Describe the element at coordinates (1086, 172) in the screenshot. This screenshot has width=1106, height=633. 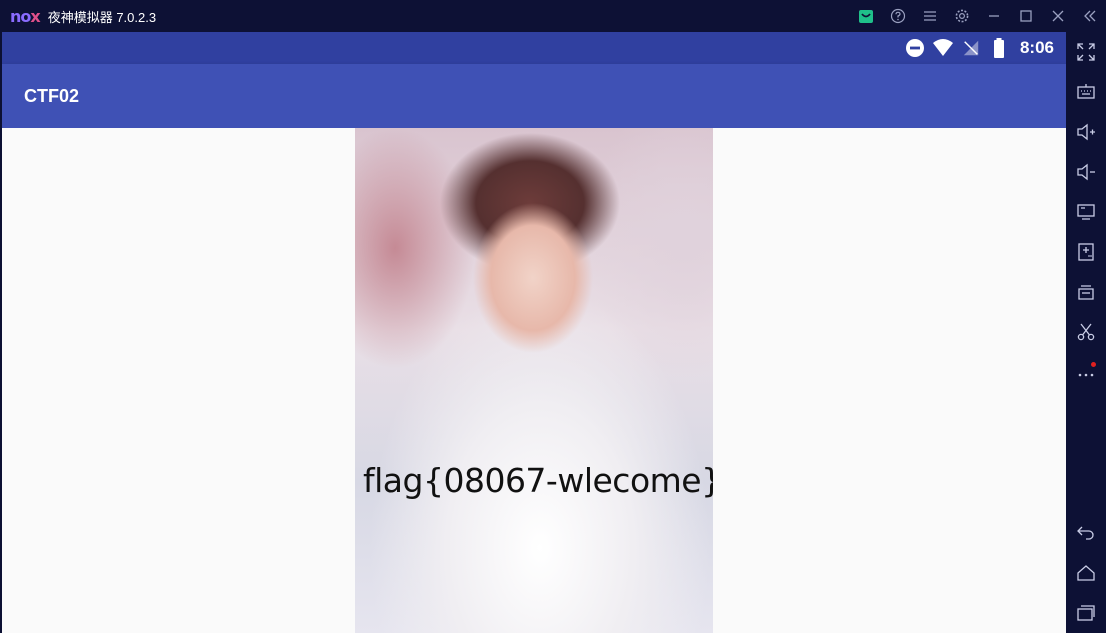
I see `volume-down-icon` at that location.